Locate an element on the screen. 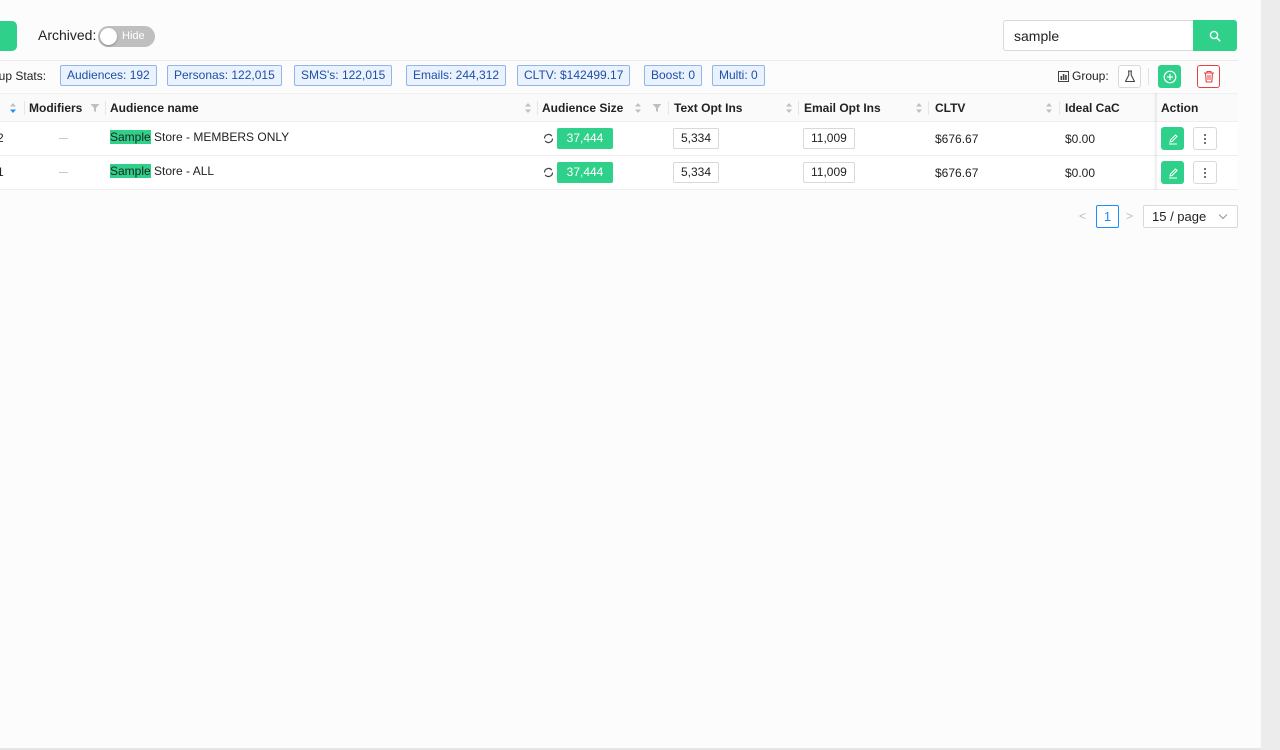  toolbar-divider is located at coordinates (619, 60).